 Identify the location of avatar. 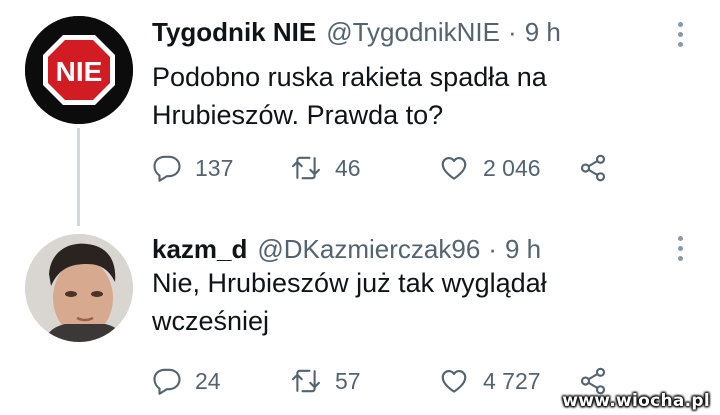
(79, 288).